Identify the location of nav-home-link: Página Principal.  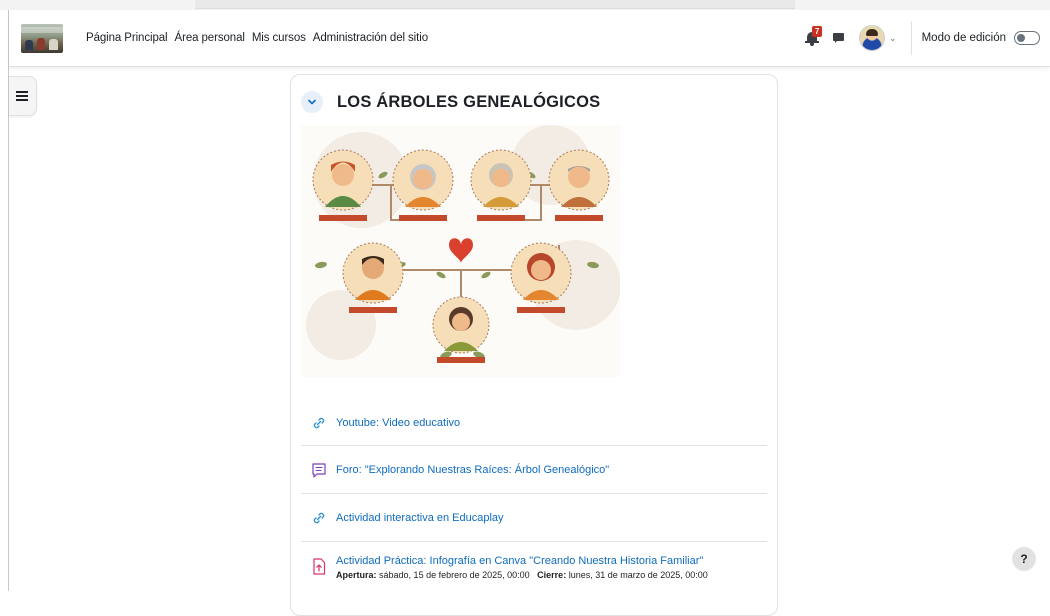
(127, 38).